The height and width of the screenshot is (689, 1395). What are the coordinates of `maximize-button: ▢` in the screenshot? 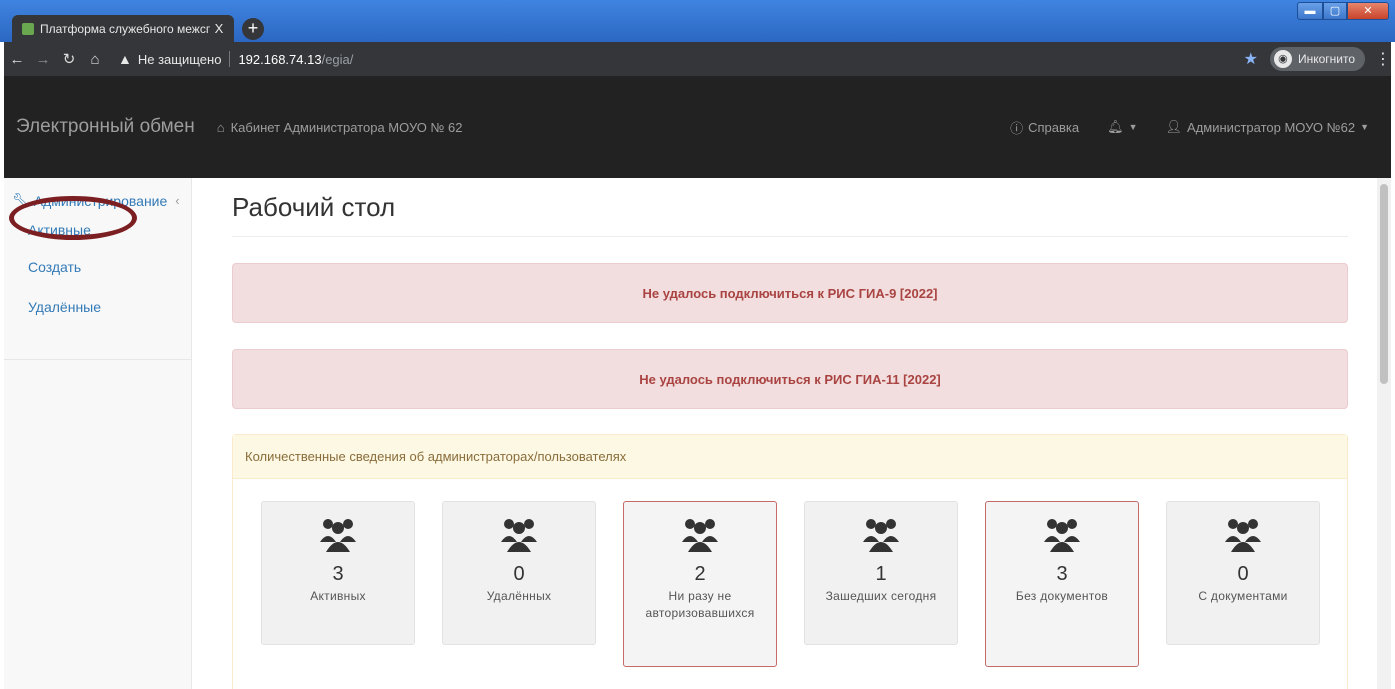 It's located at (1335, 11).